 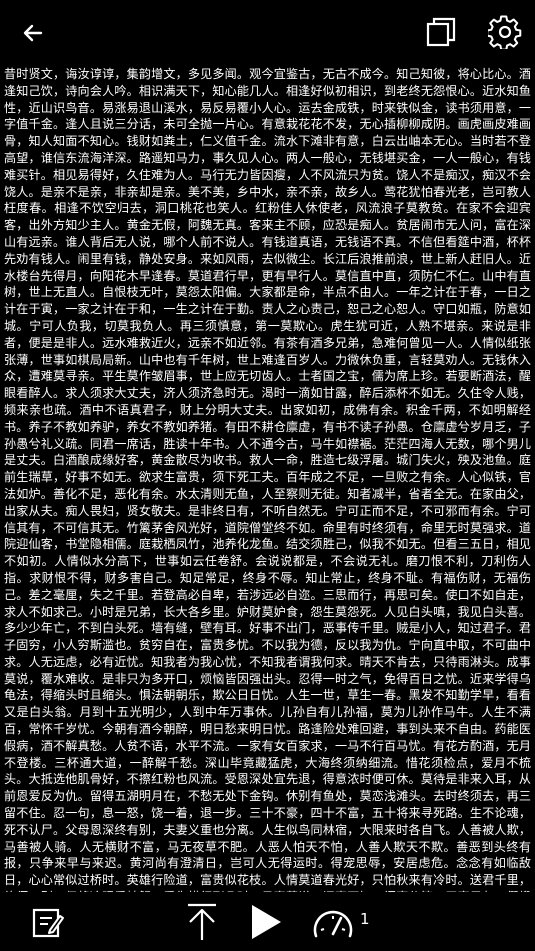 What do you see at coordinates (333, 923) in the screenshot?
I see `speedometer-icon` at bounding box center [333, 923].